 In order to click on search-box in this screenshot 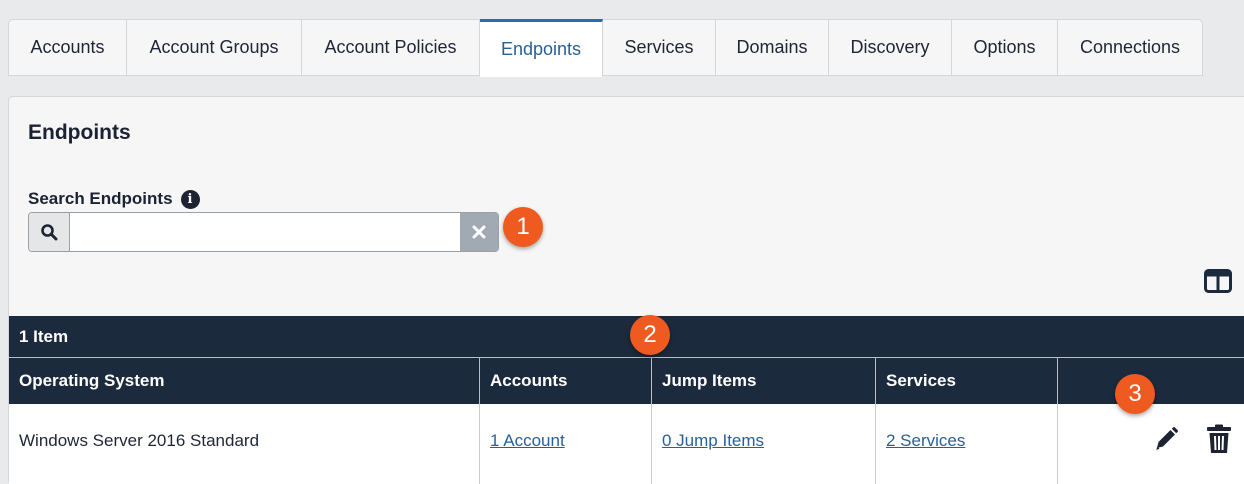, I will do `click(263, 232)`.